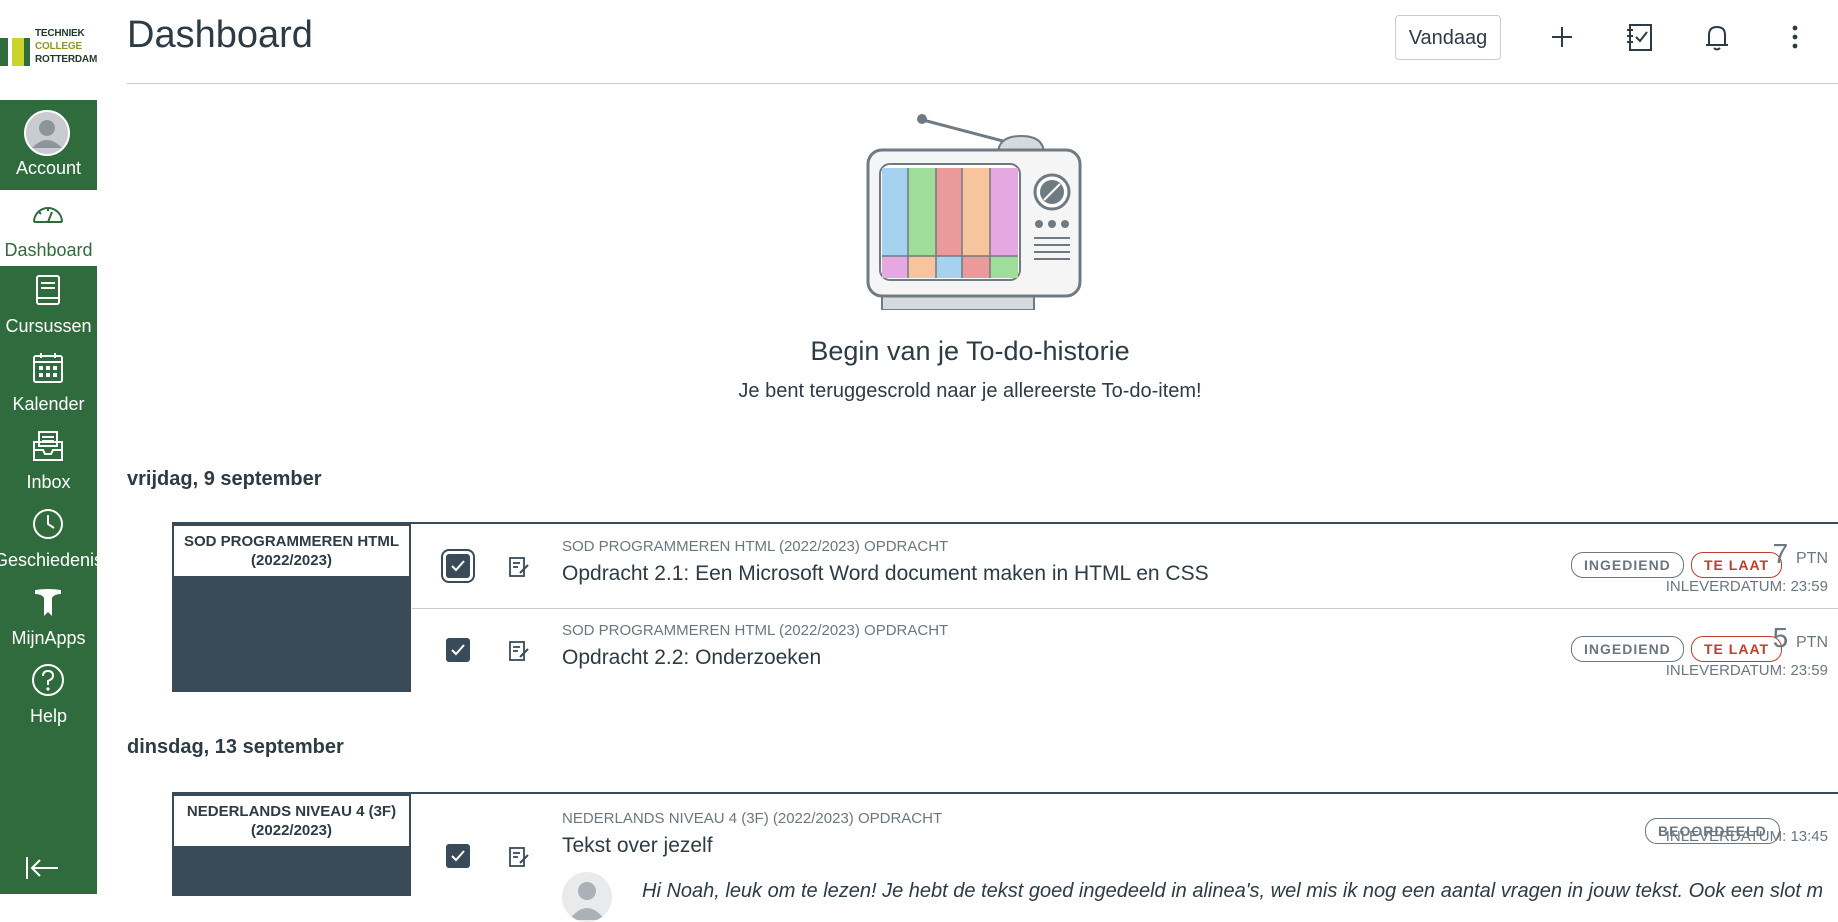  I want to click on help-icon, so click(48, 680).